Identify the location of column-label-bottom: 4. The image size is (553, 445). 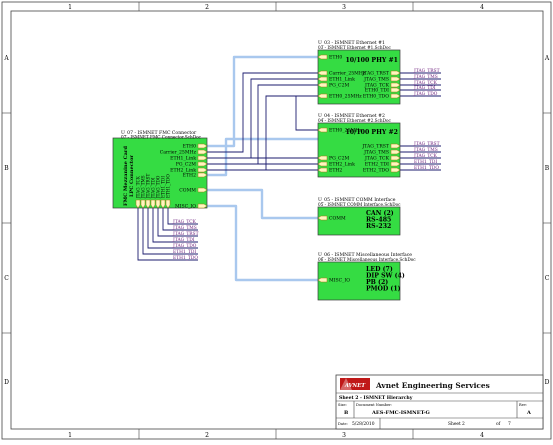
(482, 435).